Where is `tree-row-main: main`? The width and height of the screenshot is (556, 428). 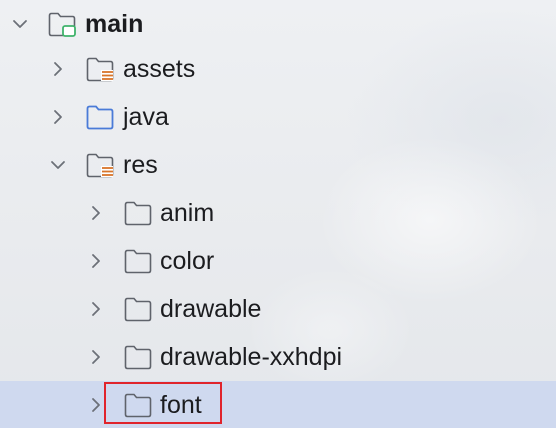 tree-row-main: main is located at coordinates (278, 24).